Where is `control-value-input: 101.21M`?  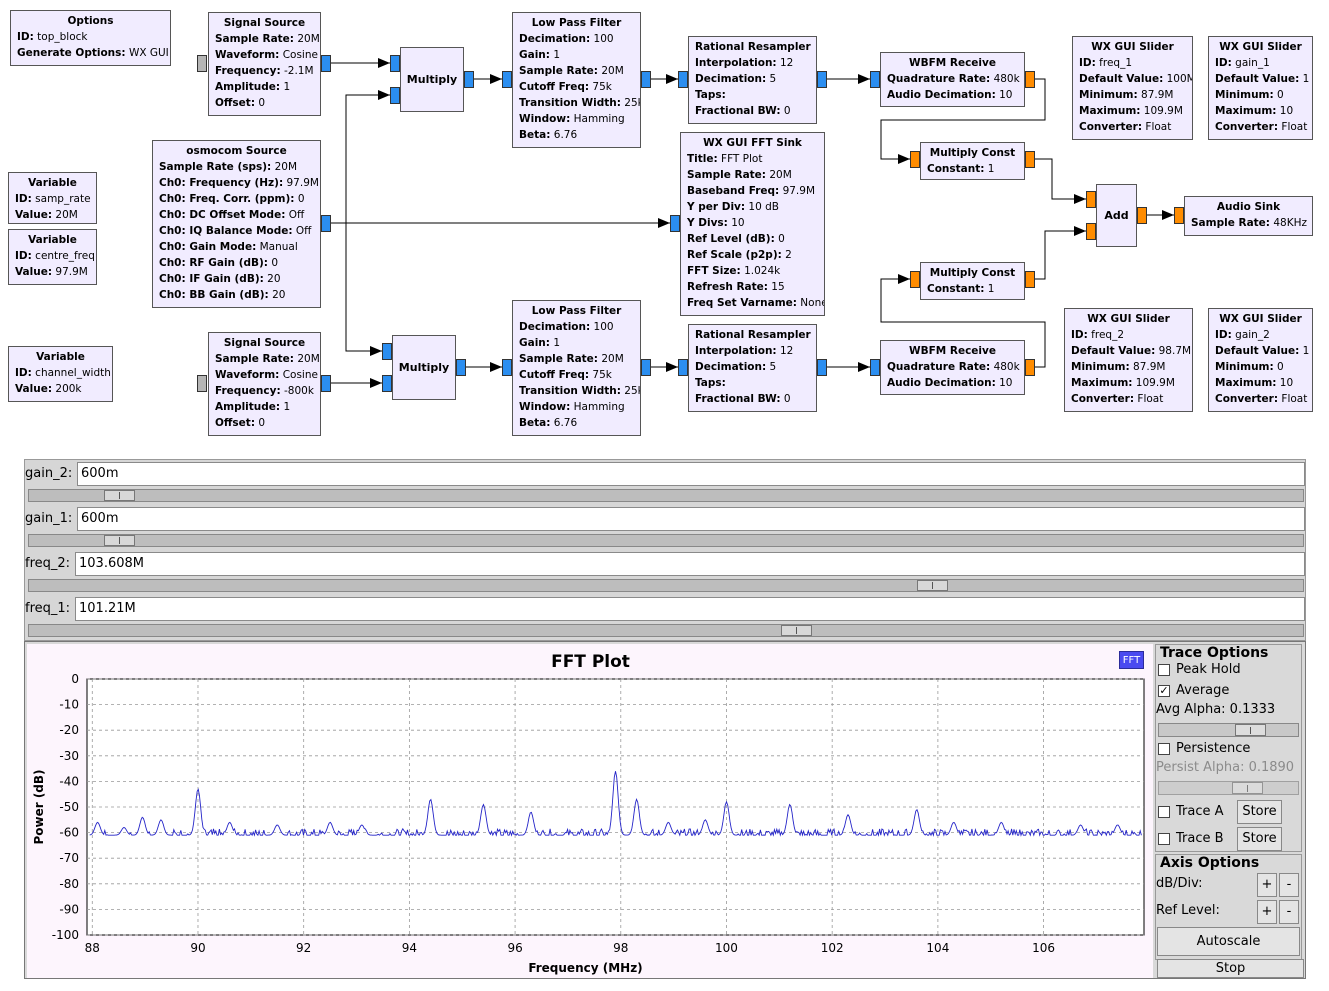
control-value-input: 101.21M is located at coordinates (690, 609).